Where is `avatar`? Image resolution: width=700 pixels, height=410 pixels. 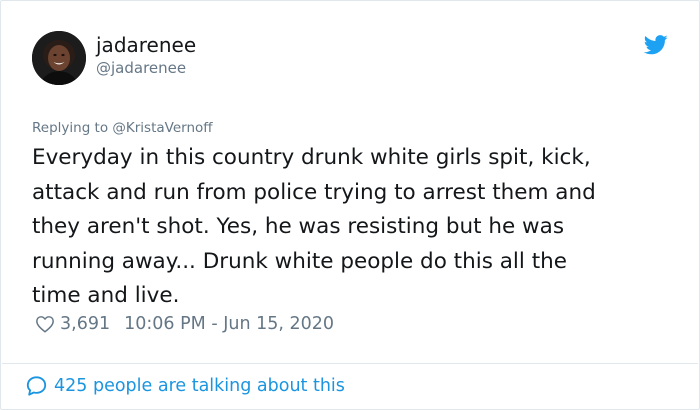 avatar is located at coordinates (59, 58).